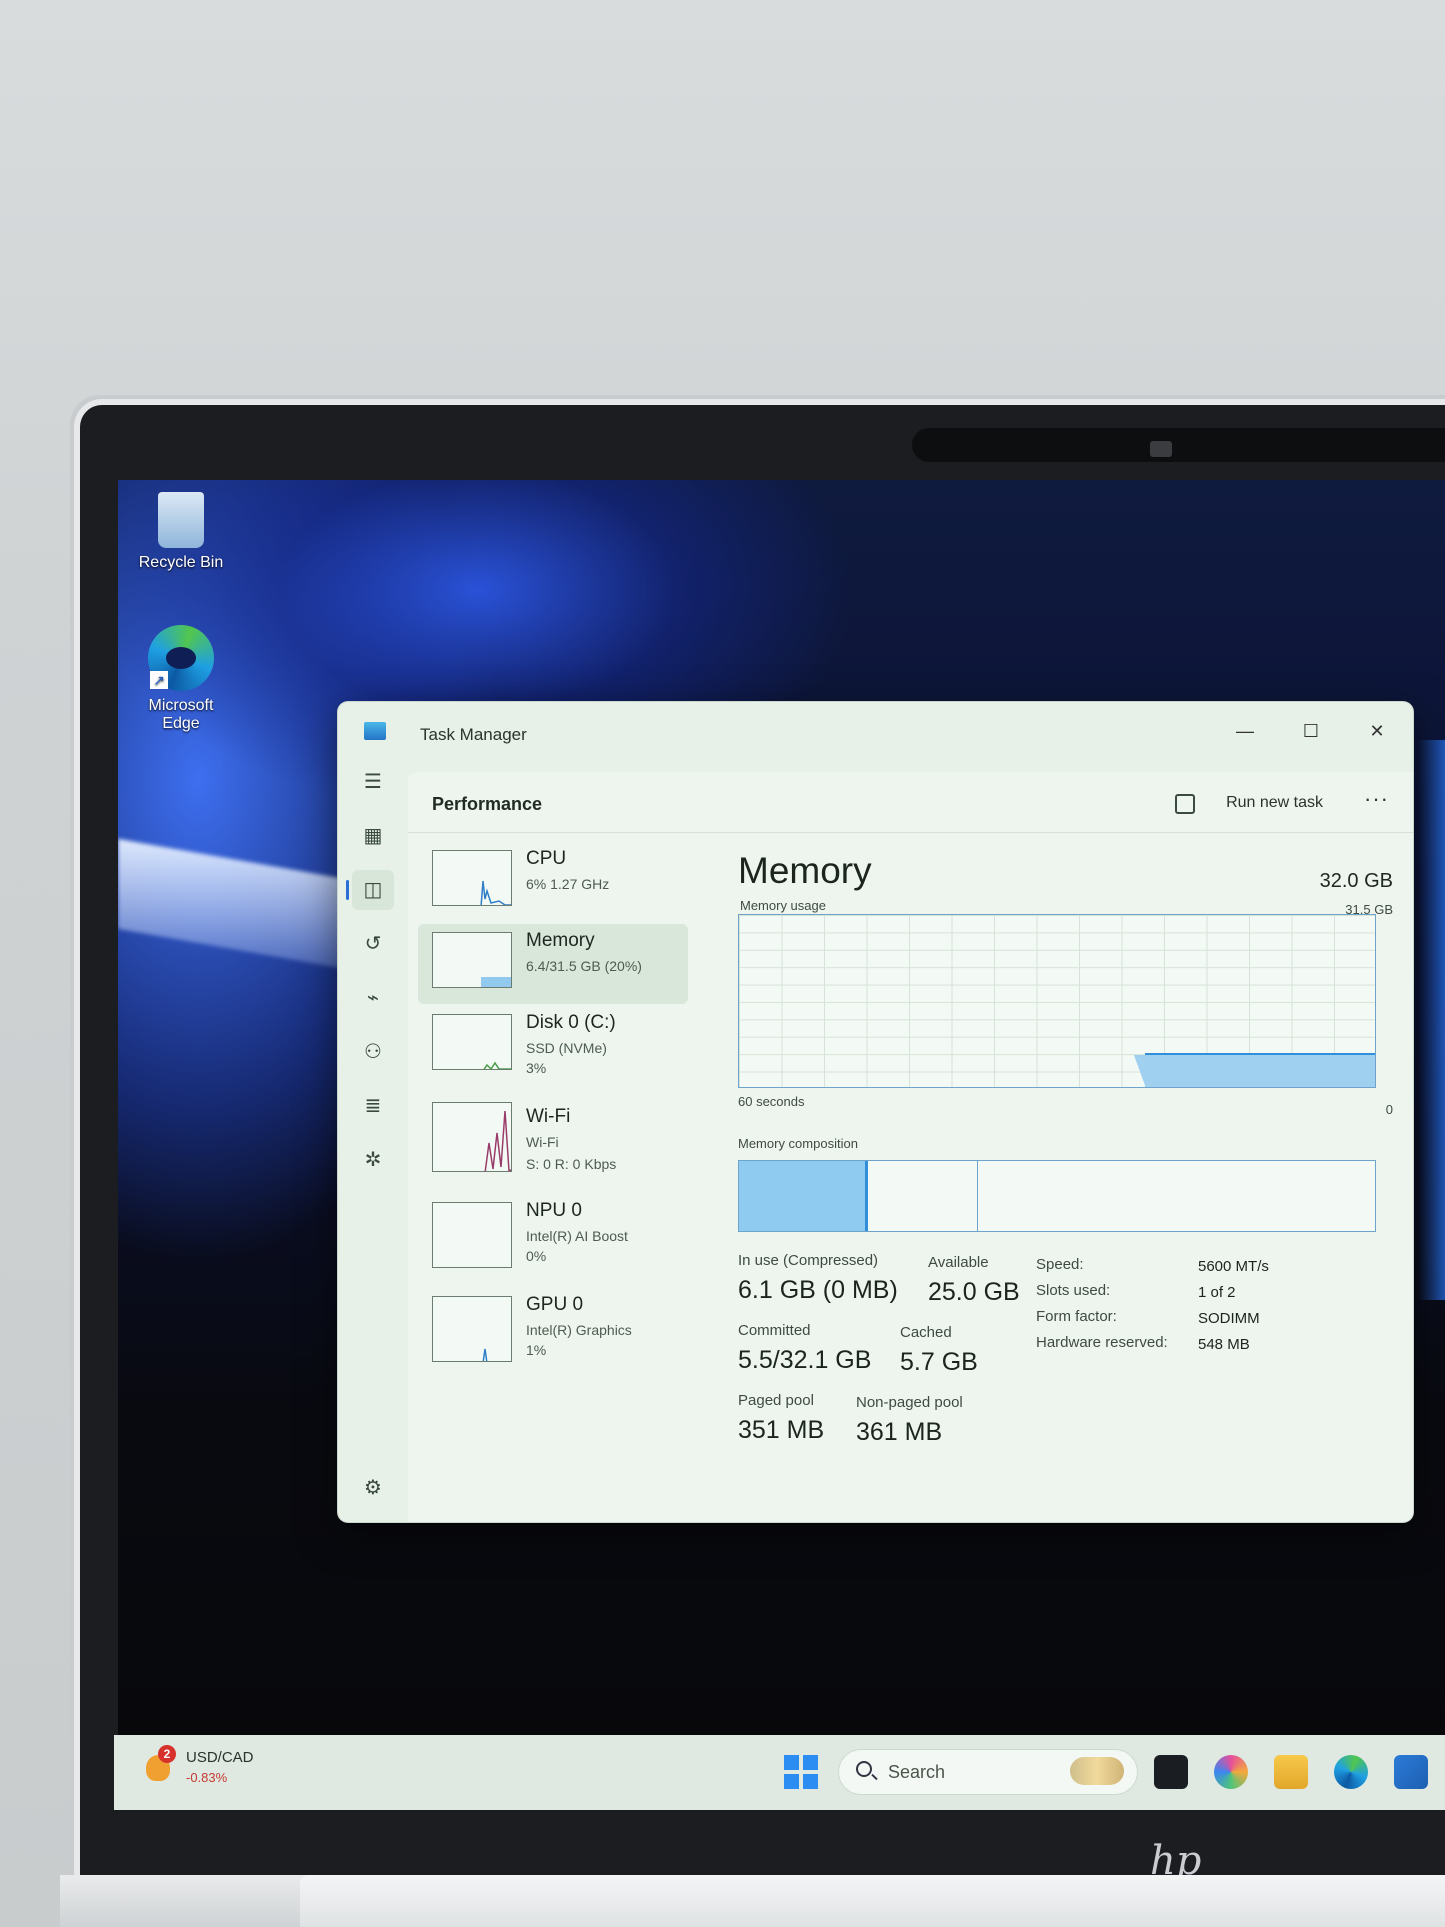 Image resolution: width=1445 pixels, height=1927 pixels. Describe the element at coordinates (818, 1290) in the screenshot. I see `in-use-value: 6.1 GB (0 MB)` at that location.